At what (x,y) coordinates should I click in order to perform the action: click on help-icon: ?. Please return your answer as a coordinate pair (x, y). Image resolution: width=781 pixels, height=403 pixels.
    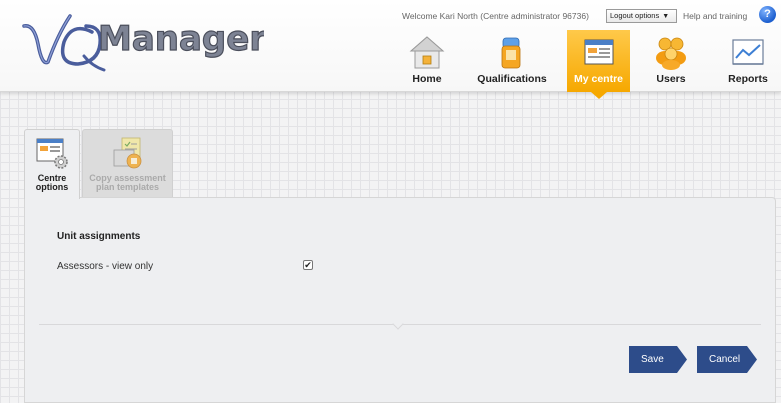
    Looking at the image, I should click on (767, 14).